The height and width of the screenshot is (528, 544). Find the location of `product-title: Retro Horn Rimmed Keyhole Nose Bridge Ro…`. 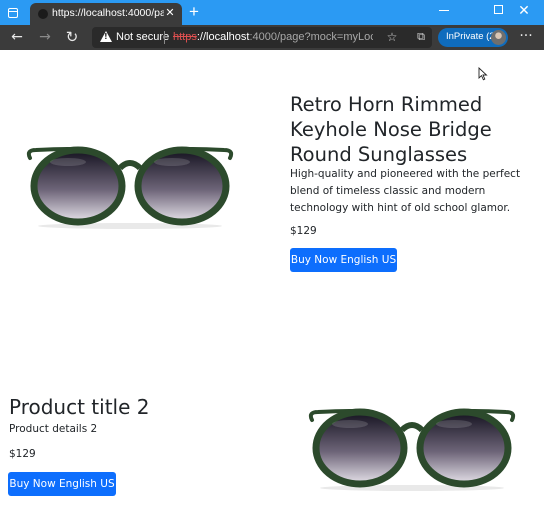

product-title: Retro Horn Rimmed Keyhole Nose Bridge Ro… is located at coordinates (391, 129).